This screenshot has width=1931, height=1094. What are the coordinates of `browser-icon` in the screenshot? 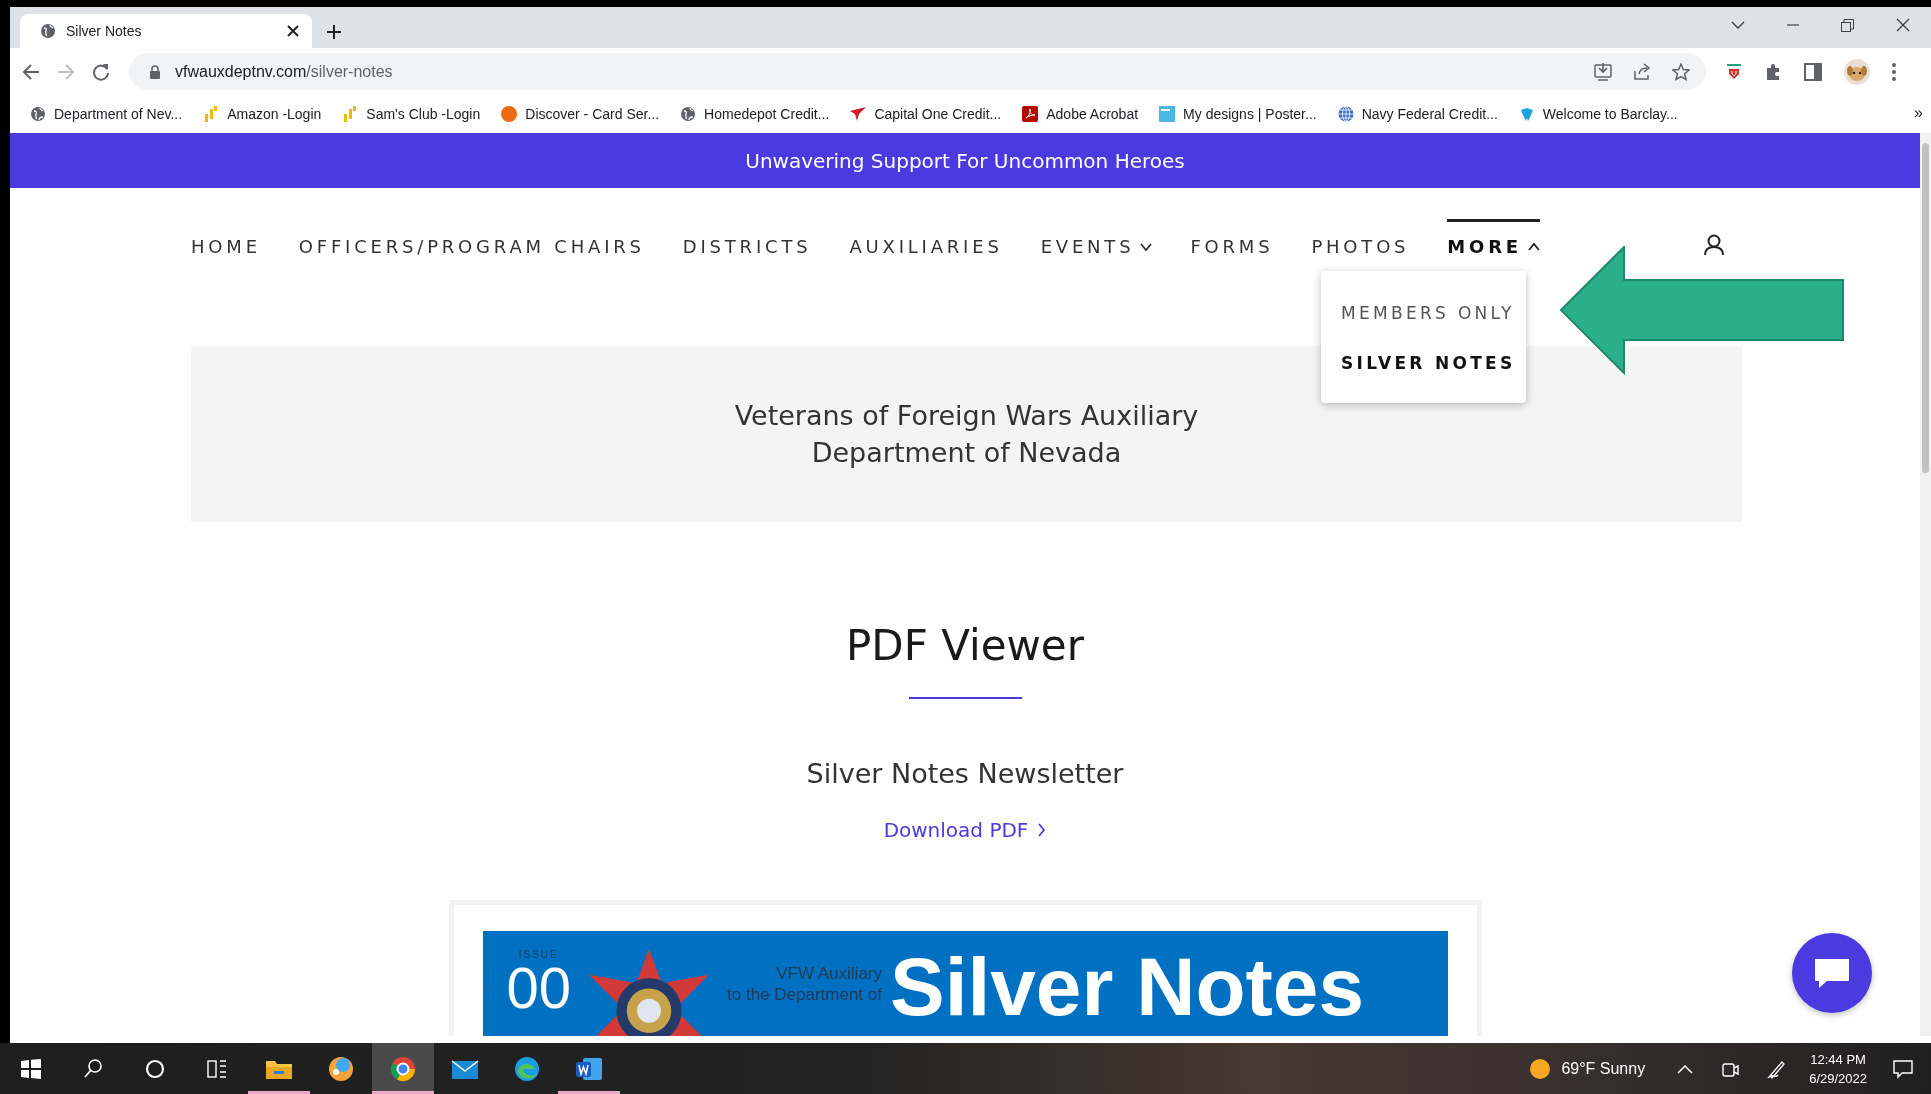 It's located at (403, 1068).